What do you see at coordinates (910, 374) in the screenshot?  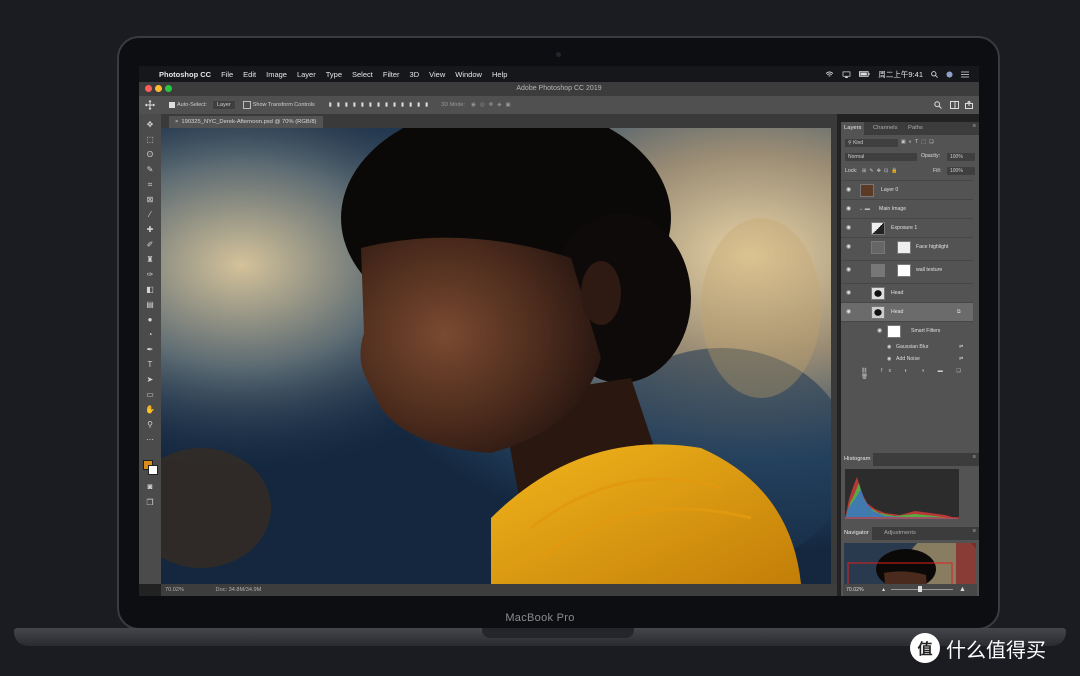 I see `layers-footer-buttons: ⛓ fx ◐ ◑ ▬ ❏ 🗑` at bounding box center [910, 374].